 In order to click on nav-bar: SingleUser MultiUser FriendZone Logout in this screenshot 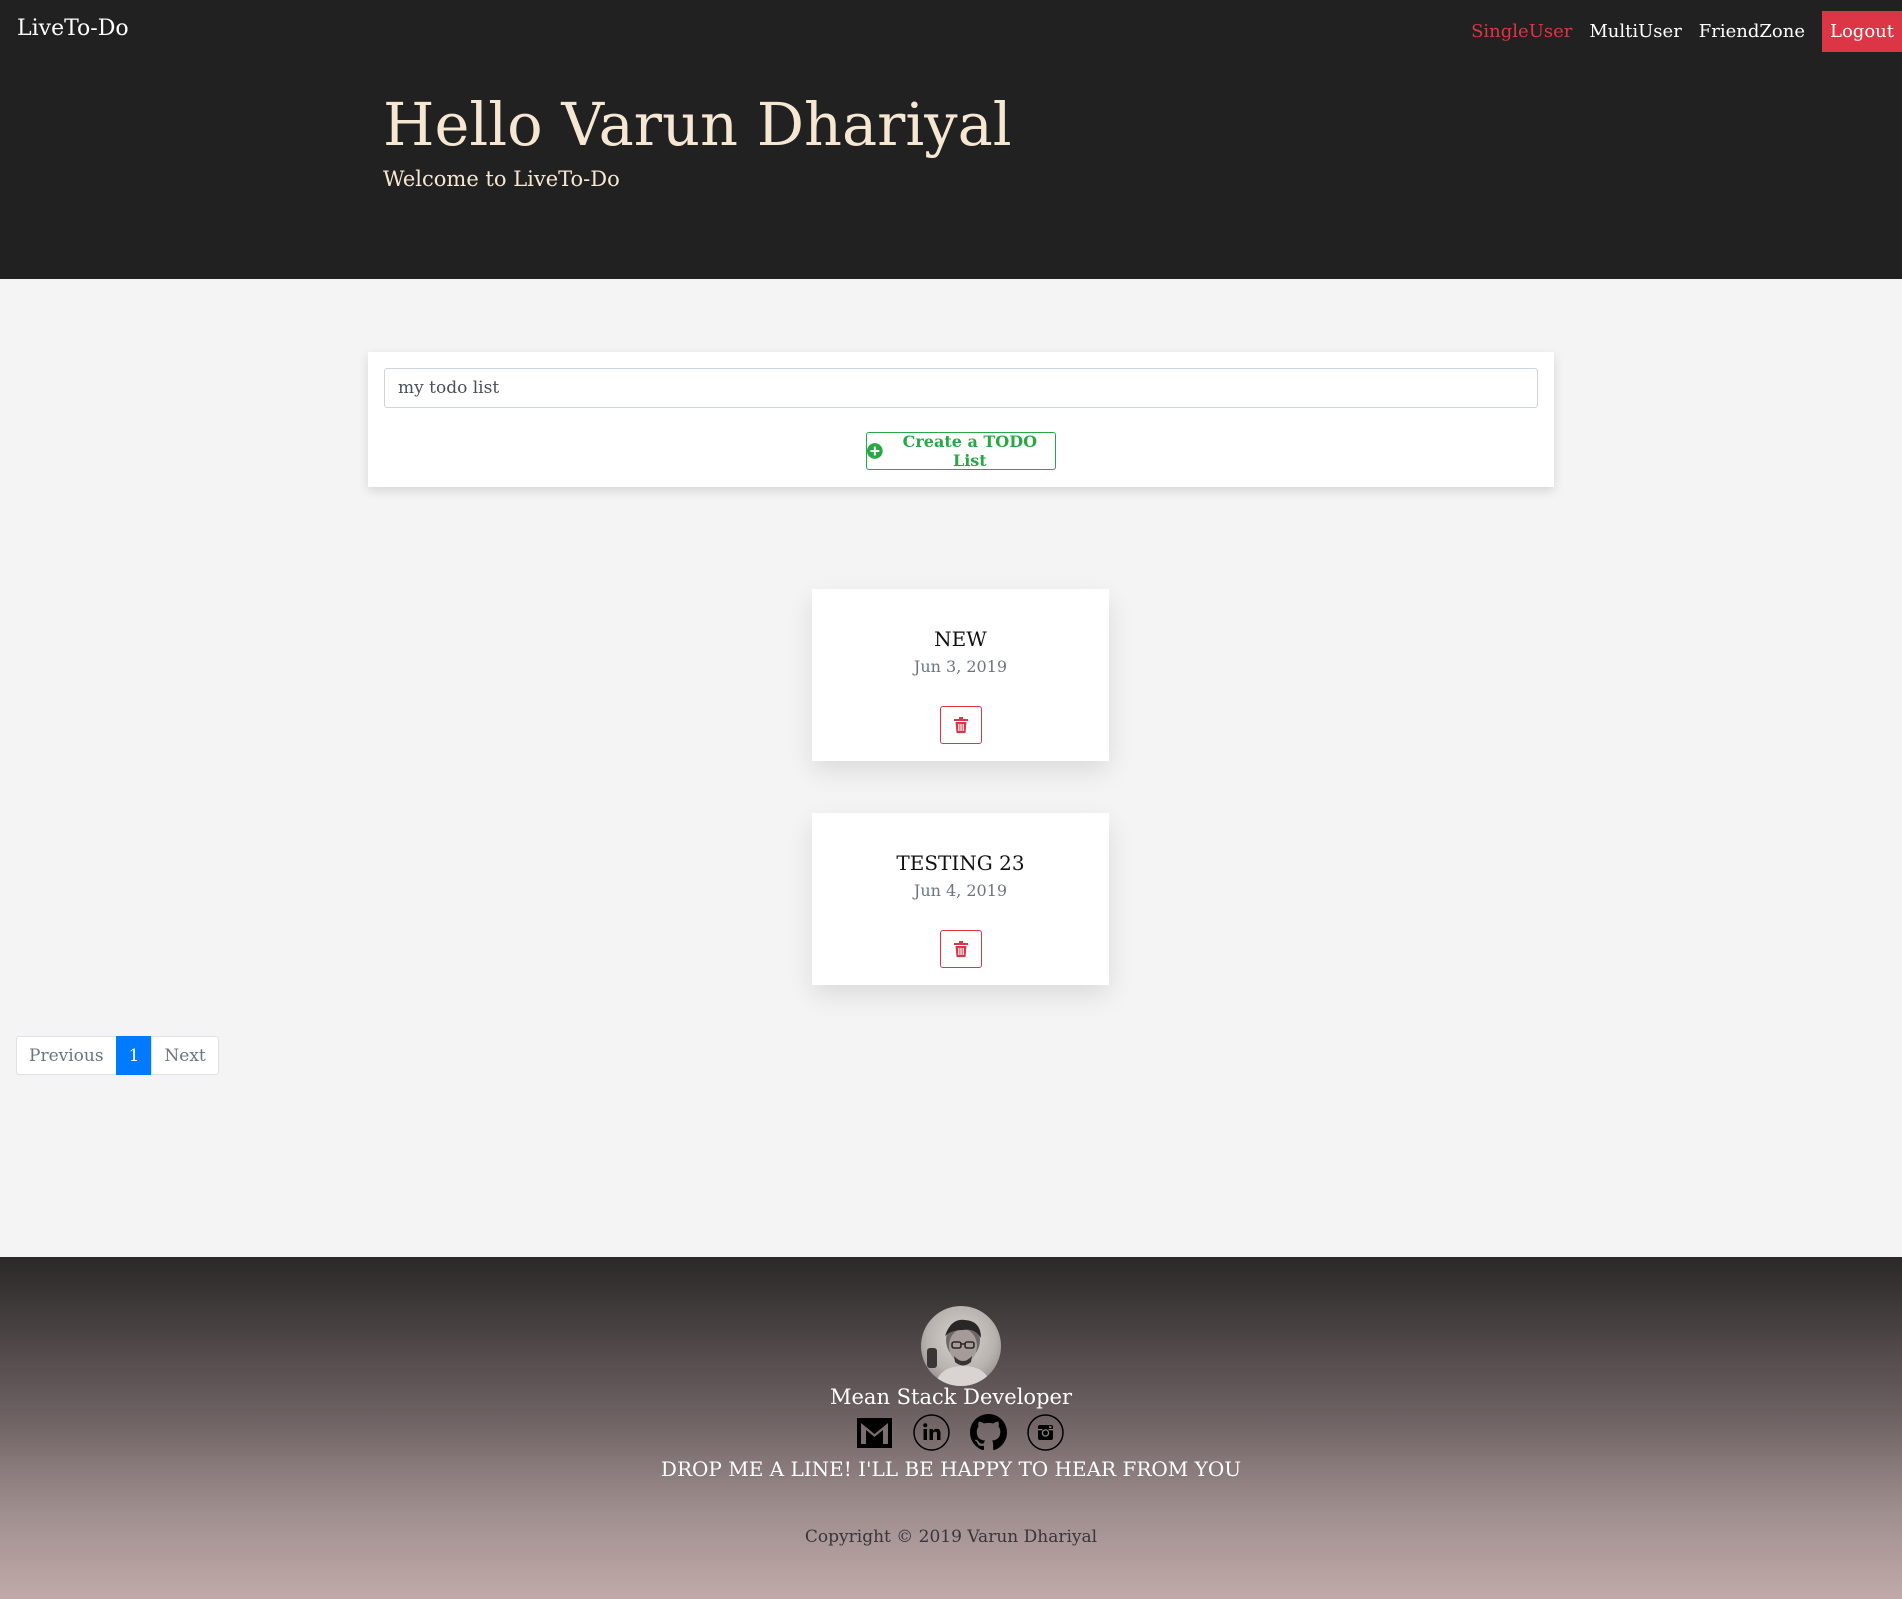, I will do `click(1686, 31)`.